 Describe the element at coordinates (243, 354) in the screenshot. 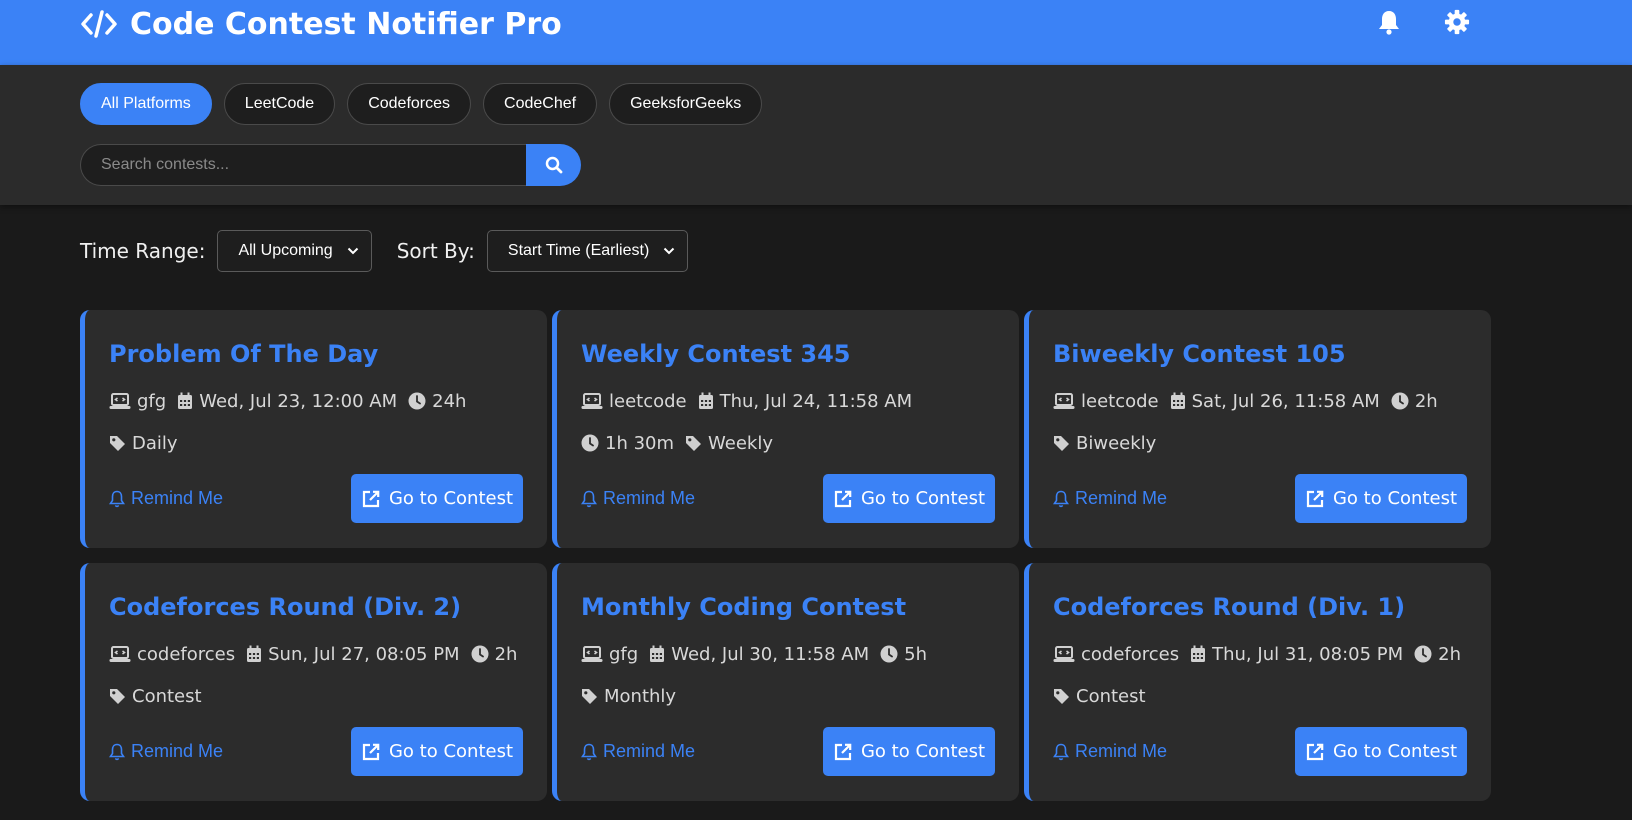

I see `contest-title: Problem Of The Day` at that location.